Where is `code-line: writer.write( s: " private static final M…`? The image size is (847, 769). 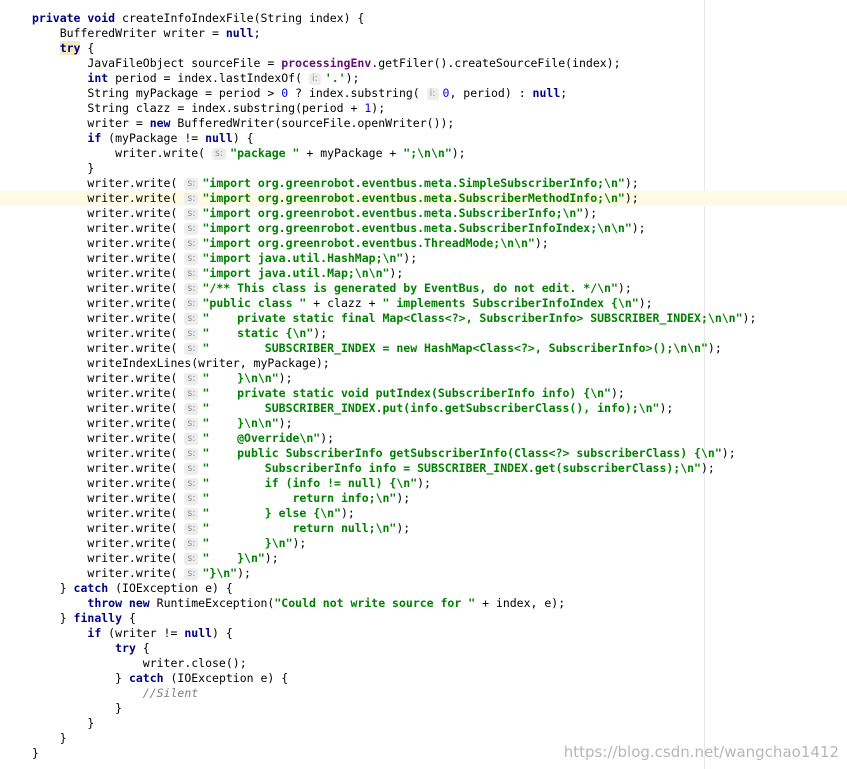
code-line: writer.write( s: " private static final M… is located at coordinates (423, 318).